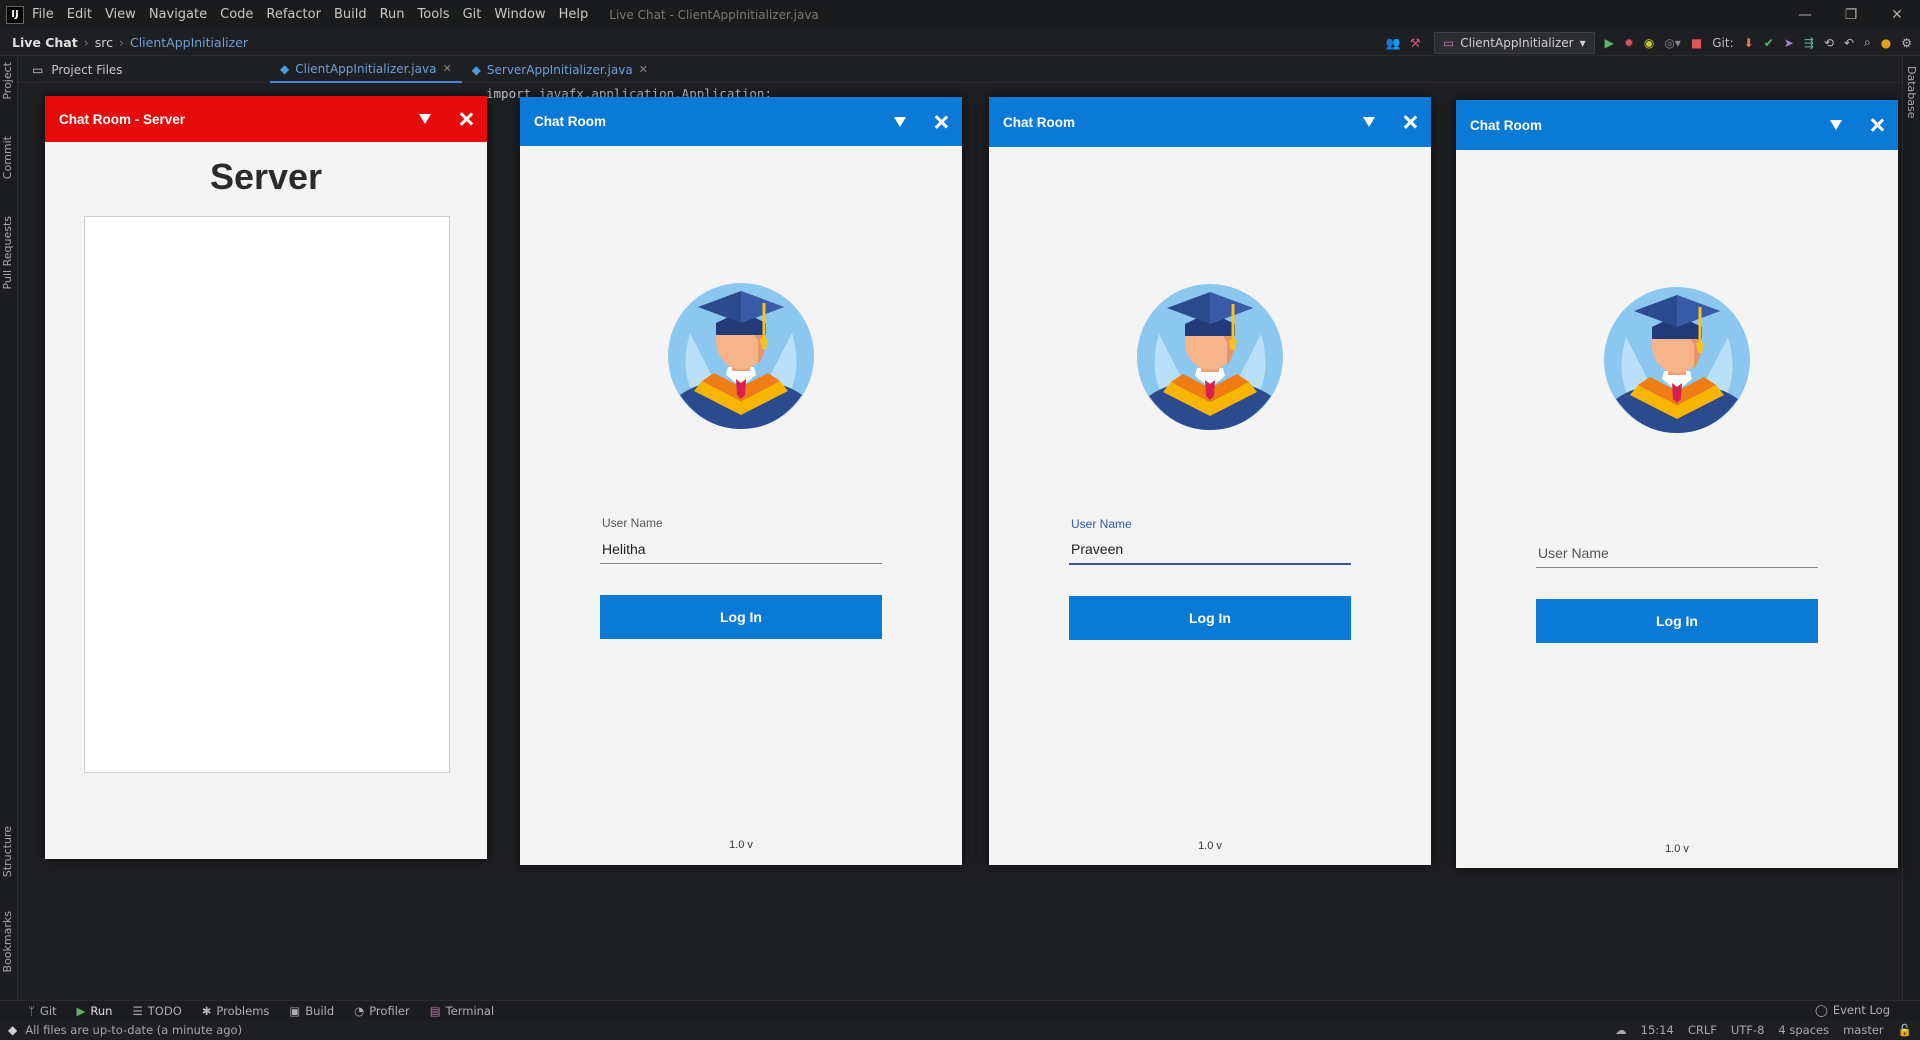 The height and width of the screenshot is (1040, 1920). Describe the element at coordinates (95, 1011) in the screenshot. I see `bottom-tab-run: ▶ Run` at that location.